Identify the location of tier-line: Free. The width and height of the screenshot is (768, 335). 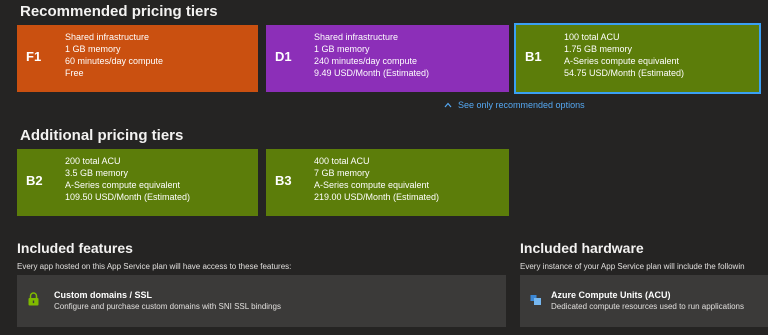
(74, 73).